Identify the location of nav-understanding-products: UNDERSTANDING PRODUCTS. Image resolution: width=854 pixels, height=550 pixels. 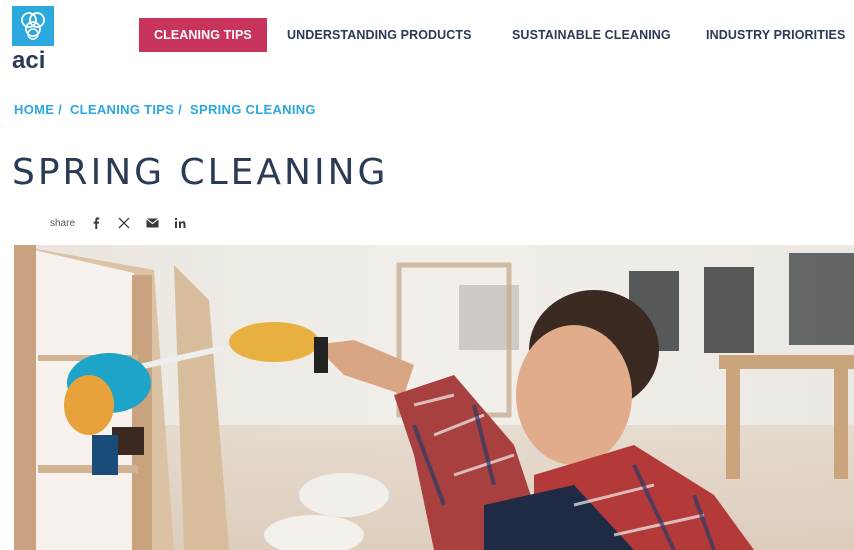
(379, 35).